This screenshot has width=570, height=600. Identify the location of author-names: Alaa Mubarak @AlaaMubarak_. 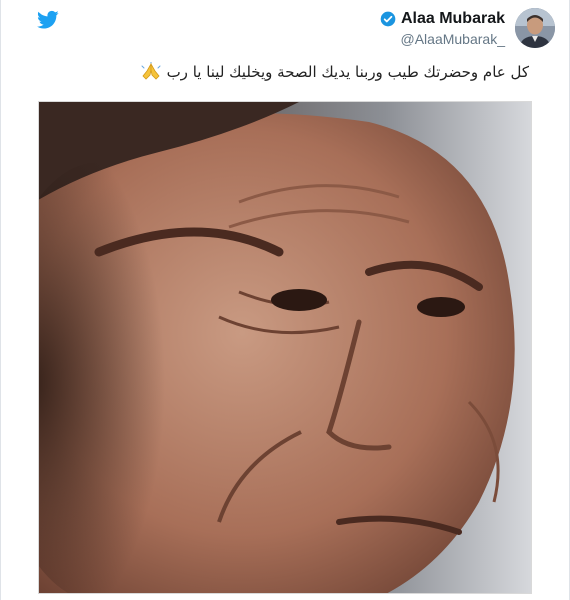
(442, 28).